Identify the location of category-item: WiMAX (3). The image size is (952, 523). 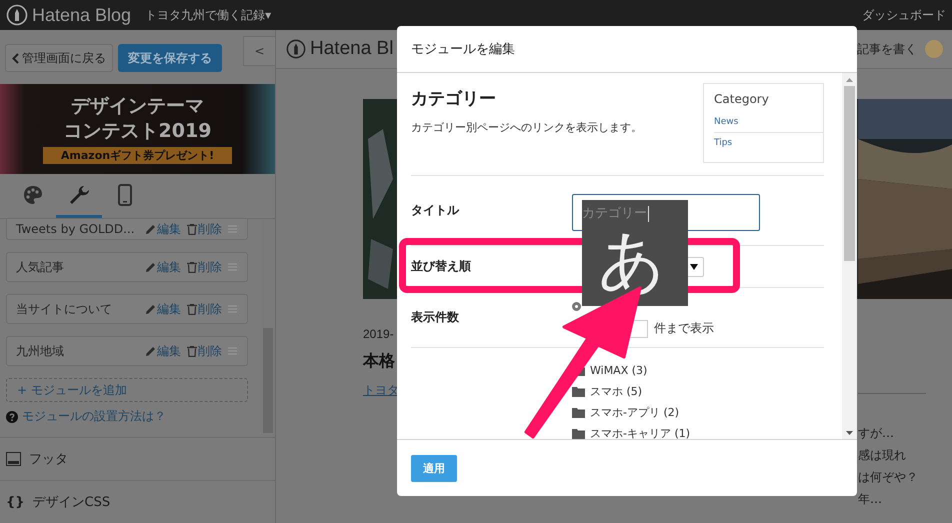
(619, 370).